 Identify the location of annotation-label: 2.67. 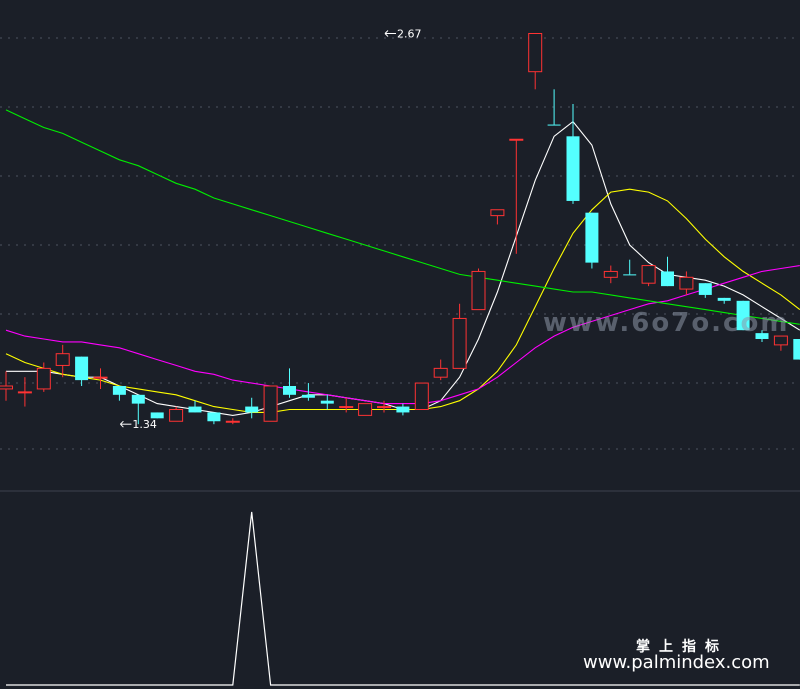
(409, 34).